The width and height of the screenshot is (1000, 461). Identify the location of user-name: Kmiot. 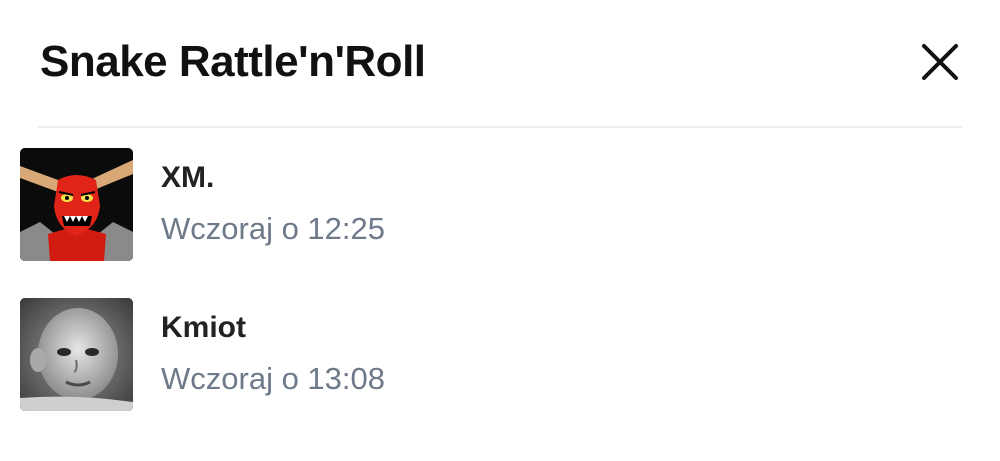
(273, 328).